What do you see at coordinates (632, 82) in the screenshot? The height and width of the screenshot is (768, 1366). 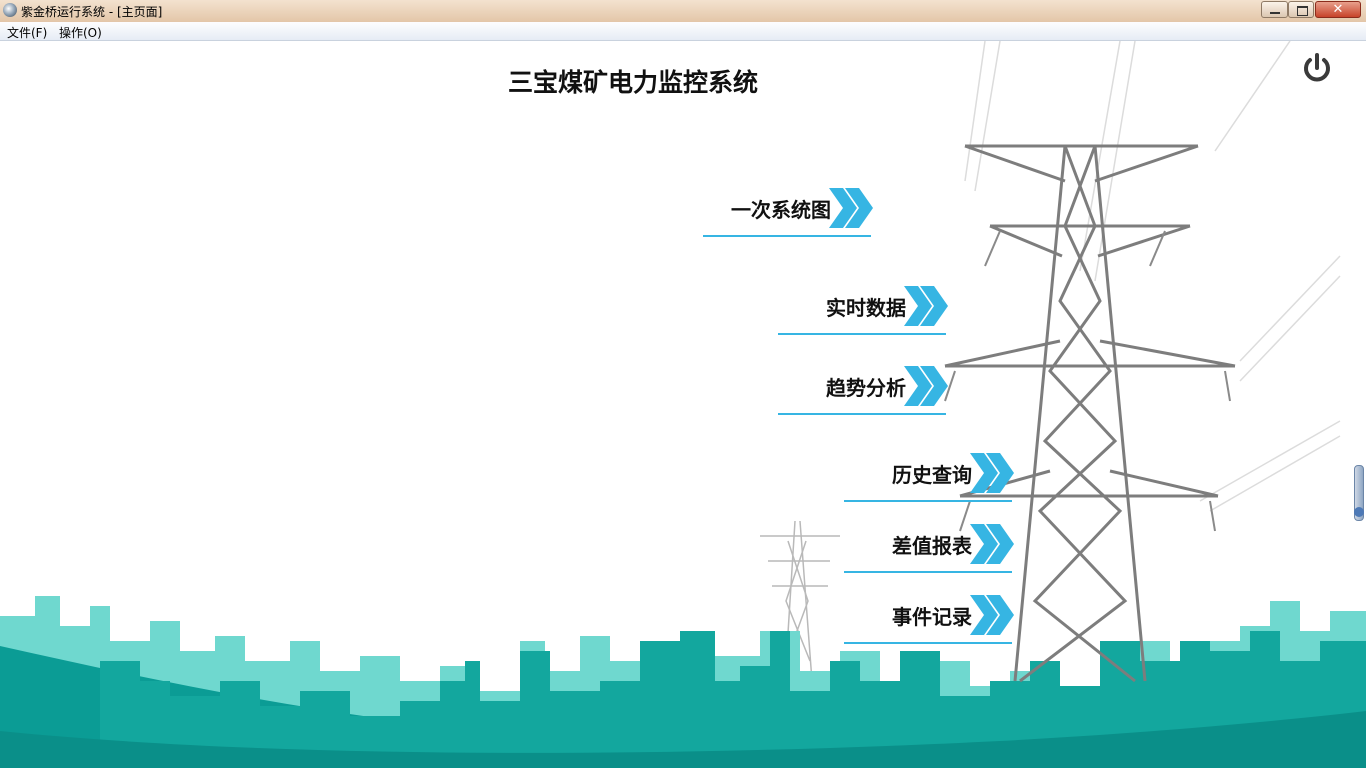 I see `page-title: 三宝煤矿电力监控系统` at bounding box center [632, 82].